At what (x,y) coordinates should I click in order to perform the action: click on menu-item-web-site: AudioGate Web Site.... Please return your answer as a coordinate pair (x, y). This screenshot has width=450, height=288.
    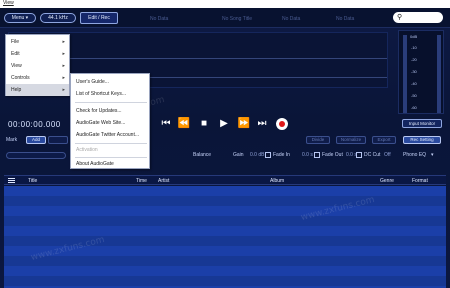
    Looking at the image, I should click on (110, 123).